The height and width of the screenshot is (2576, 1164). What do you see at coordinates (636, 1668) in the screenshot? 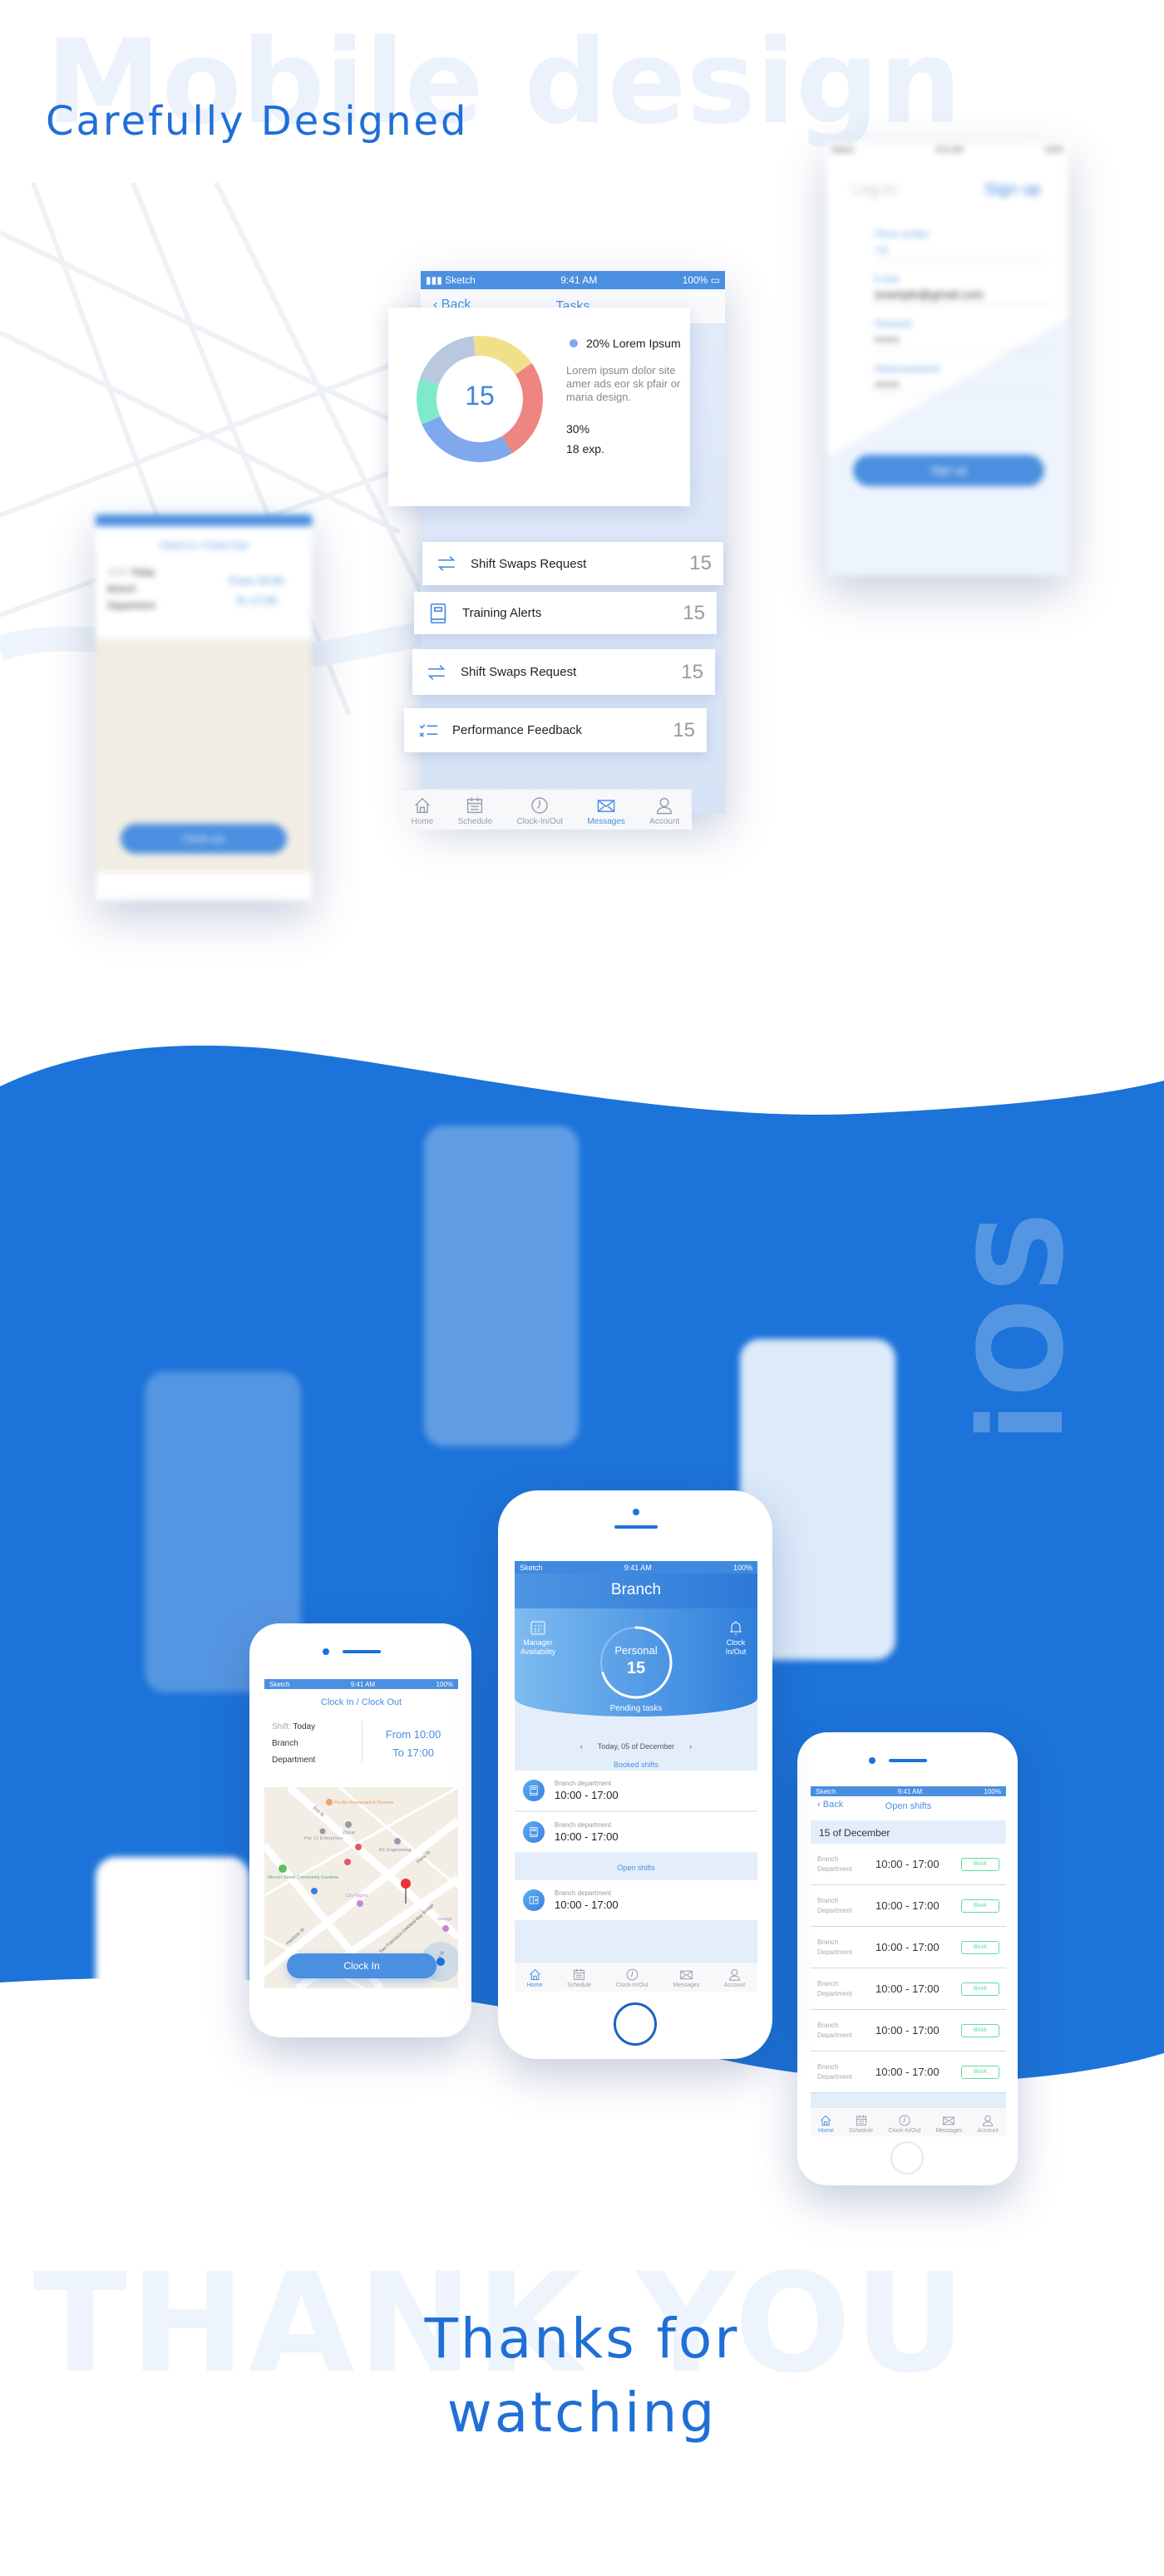
I see `ring-value: 15` at bounding box center [636, 1668].